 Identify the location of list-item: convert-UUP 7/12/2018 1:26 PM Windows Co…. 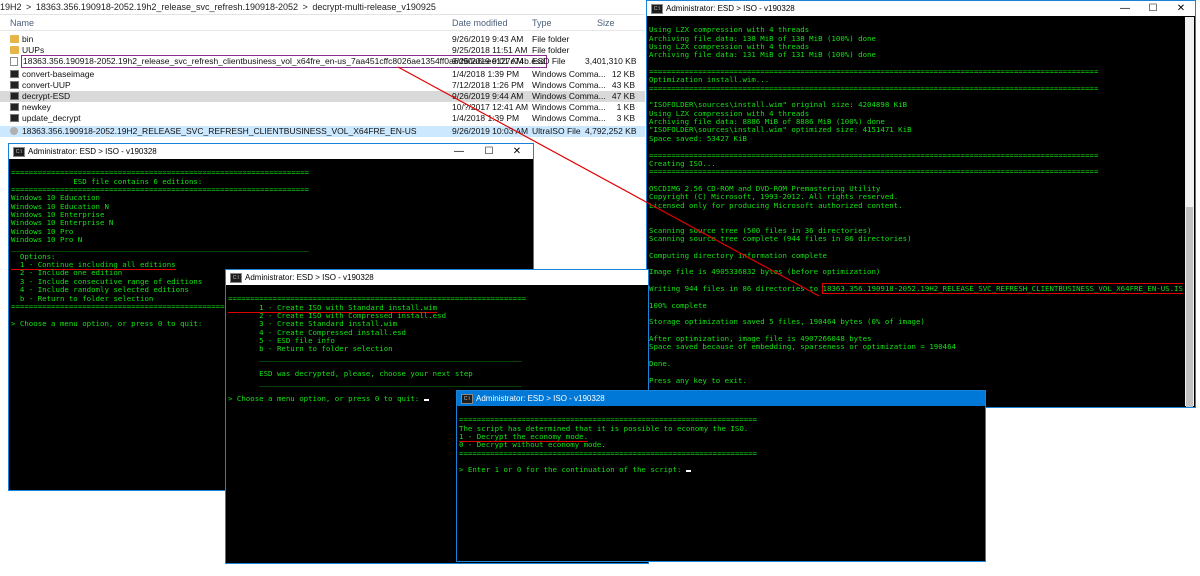
(322, 85).